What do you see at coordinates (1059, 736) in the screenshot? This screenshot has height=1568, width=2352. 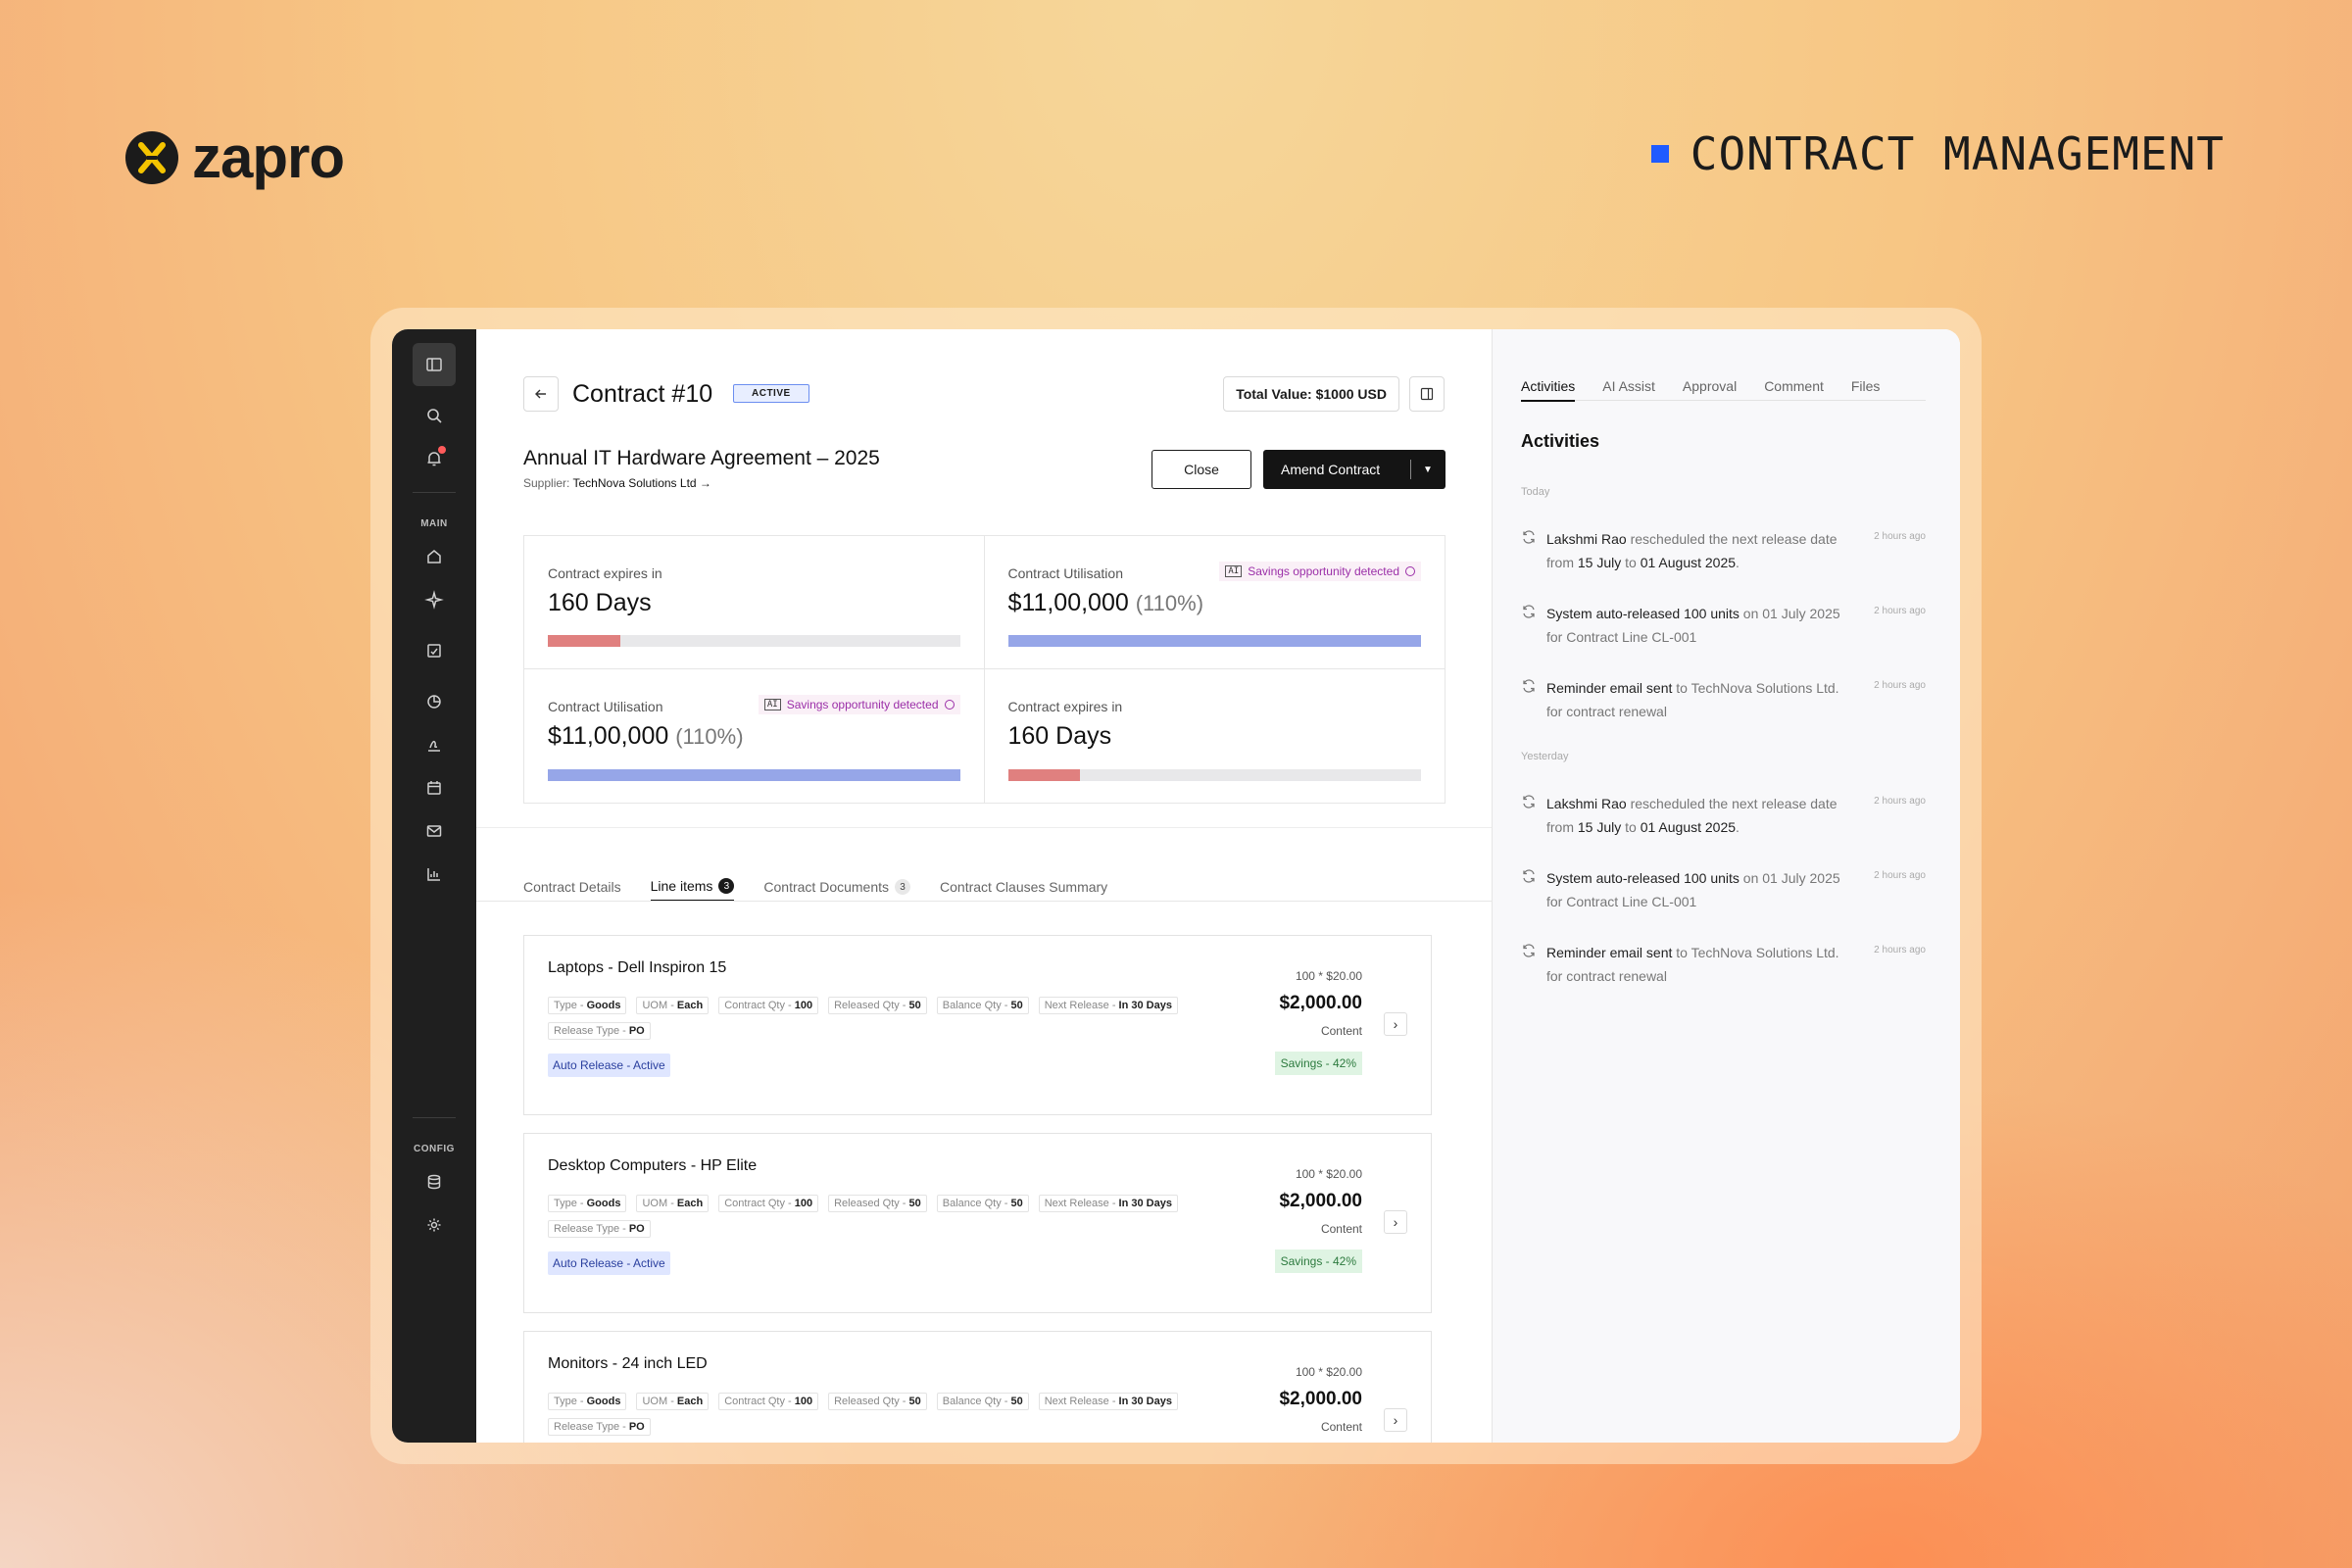 I see `stat-amount: 160 Days` at bounding box center [1059, 736].